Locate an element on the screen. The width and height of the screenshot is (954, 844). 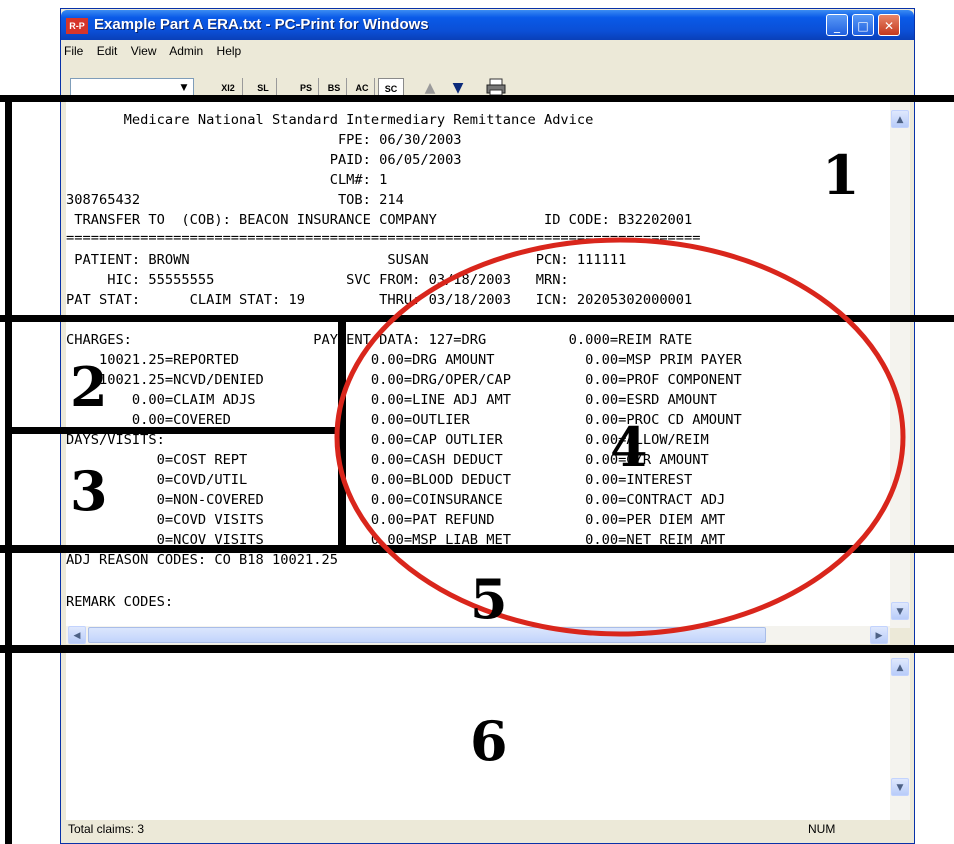
region-label-5: 5 is located at coordinates (489, 599).